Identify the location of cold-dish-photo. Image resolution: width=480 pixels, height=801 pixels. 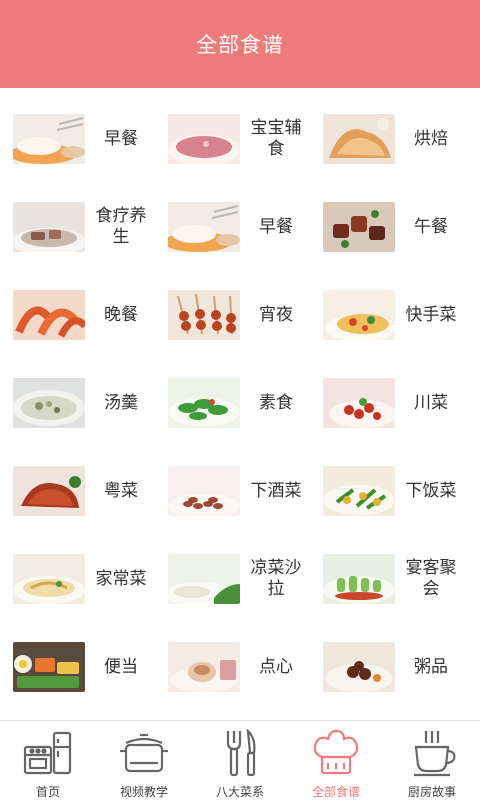
(204, 579).